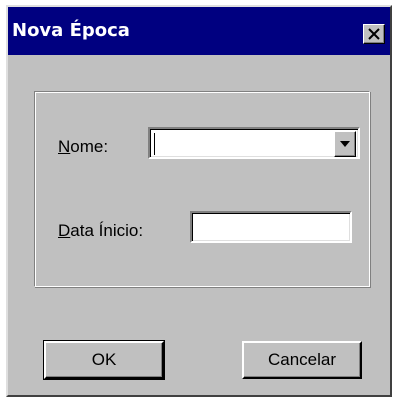 This screenshot has width=396, height=401. What do you see at coordinates (101, 230) in the screenshot?
I see `data-inicio-label: Data Ínicio:` at bounding box center [101, 230].